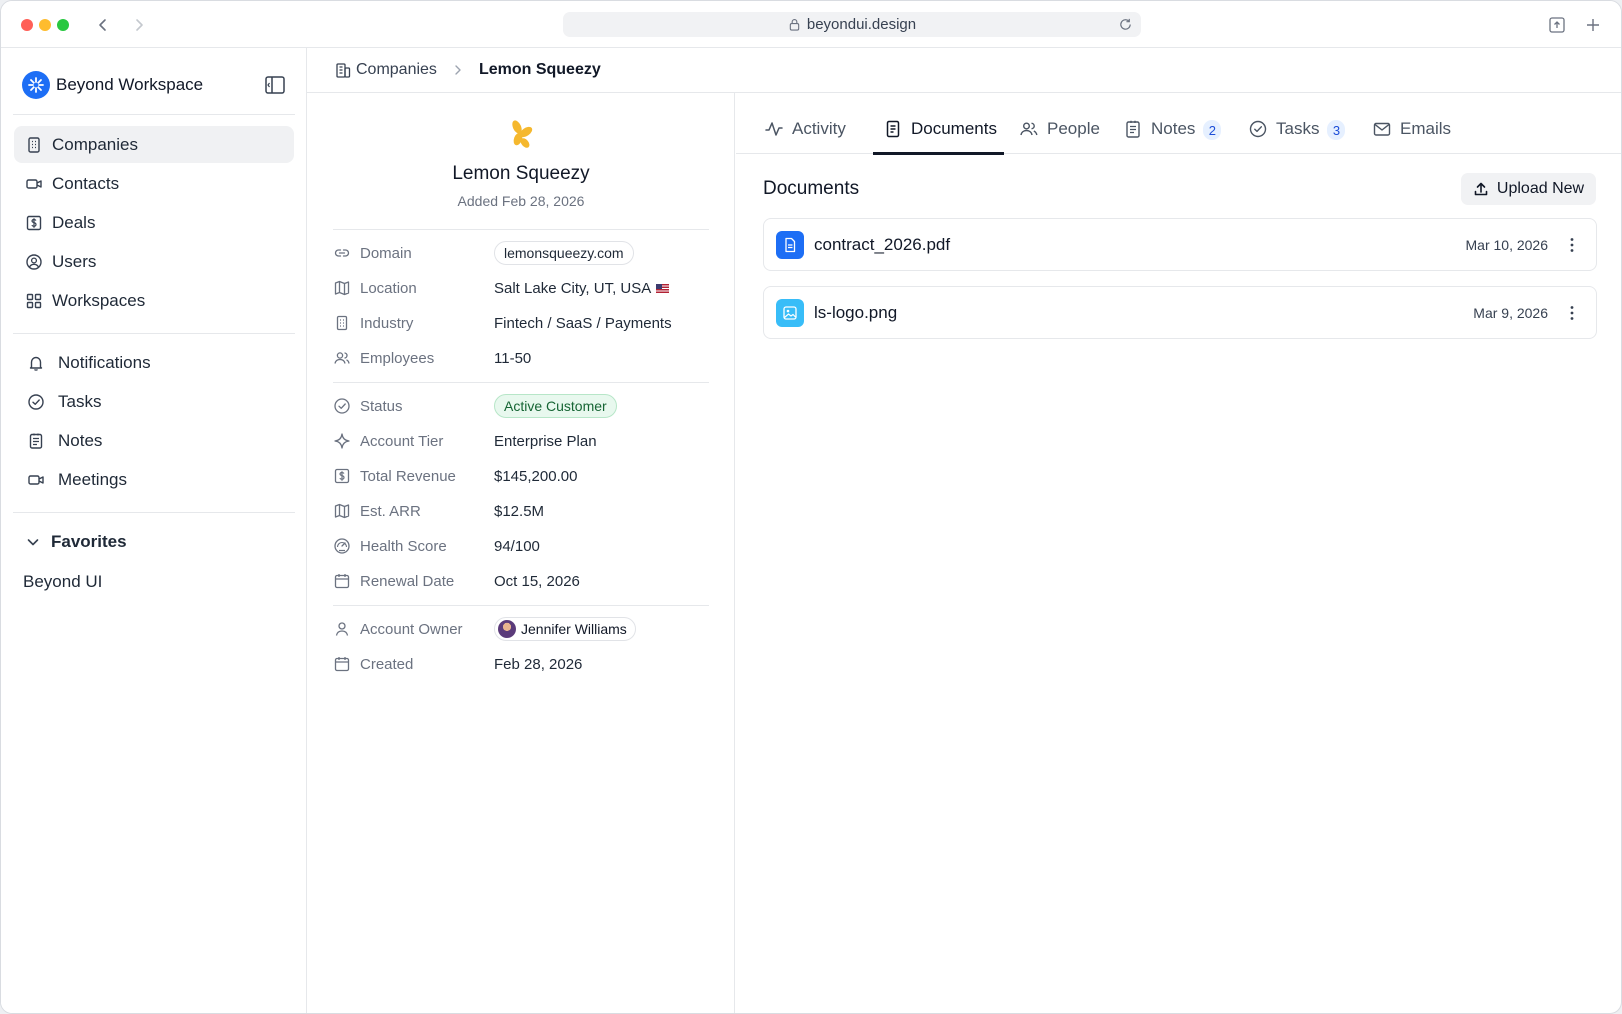 The width and height of the screenshot is (1622, 1014). What do you see at coordinates (521, 229) in the screenshot?
I see `detail-divider` at bounding box center [521, 229].